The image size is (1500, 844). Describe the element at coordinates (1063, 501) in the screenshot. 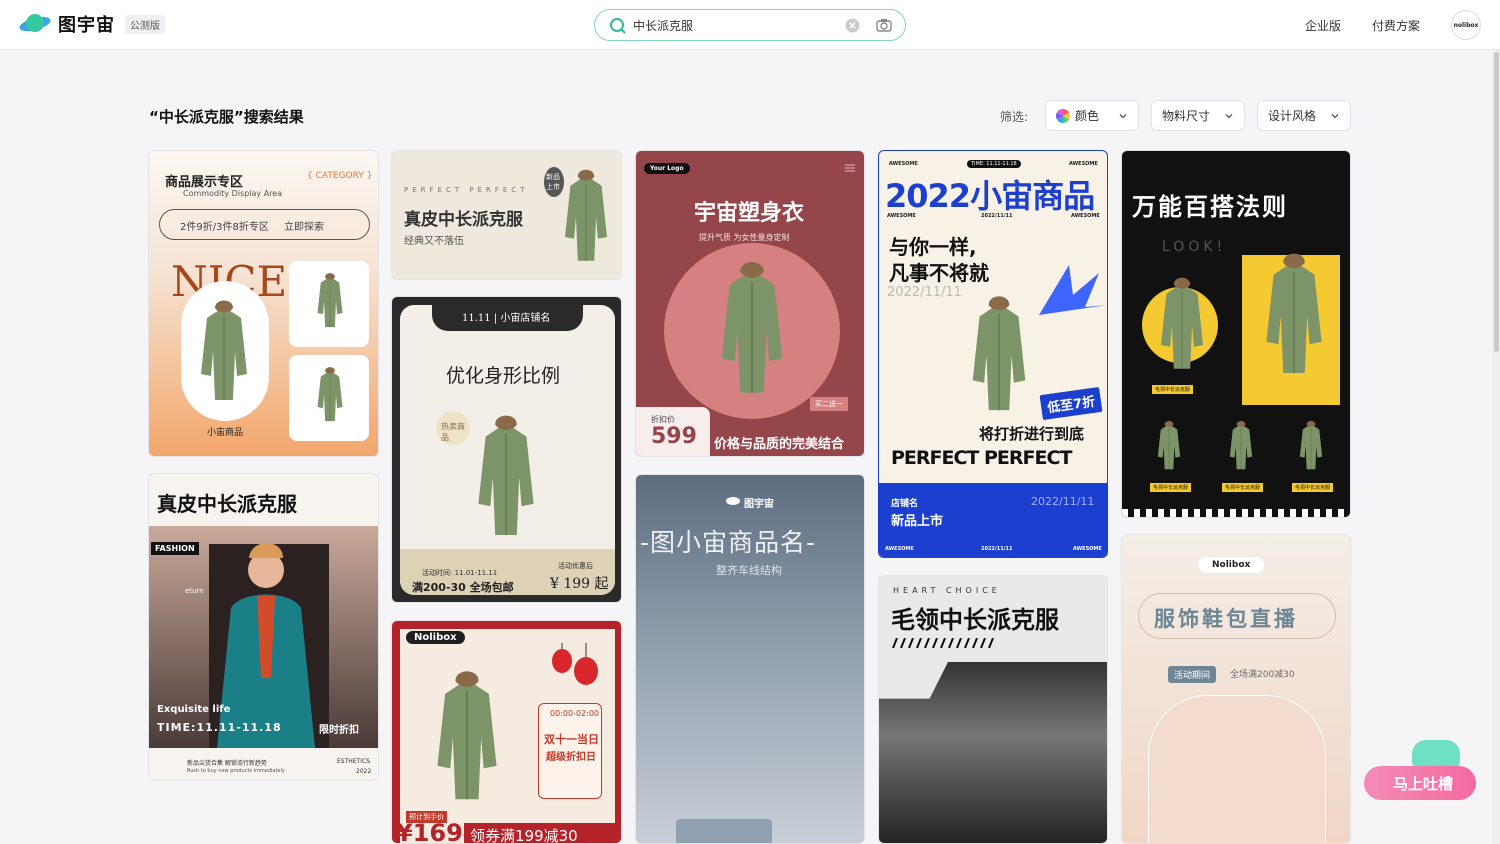

I see `date-blue: 2022/11/11` at that location.